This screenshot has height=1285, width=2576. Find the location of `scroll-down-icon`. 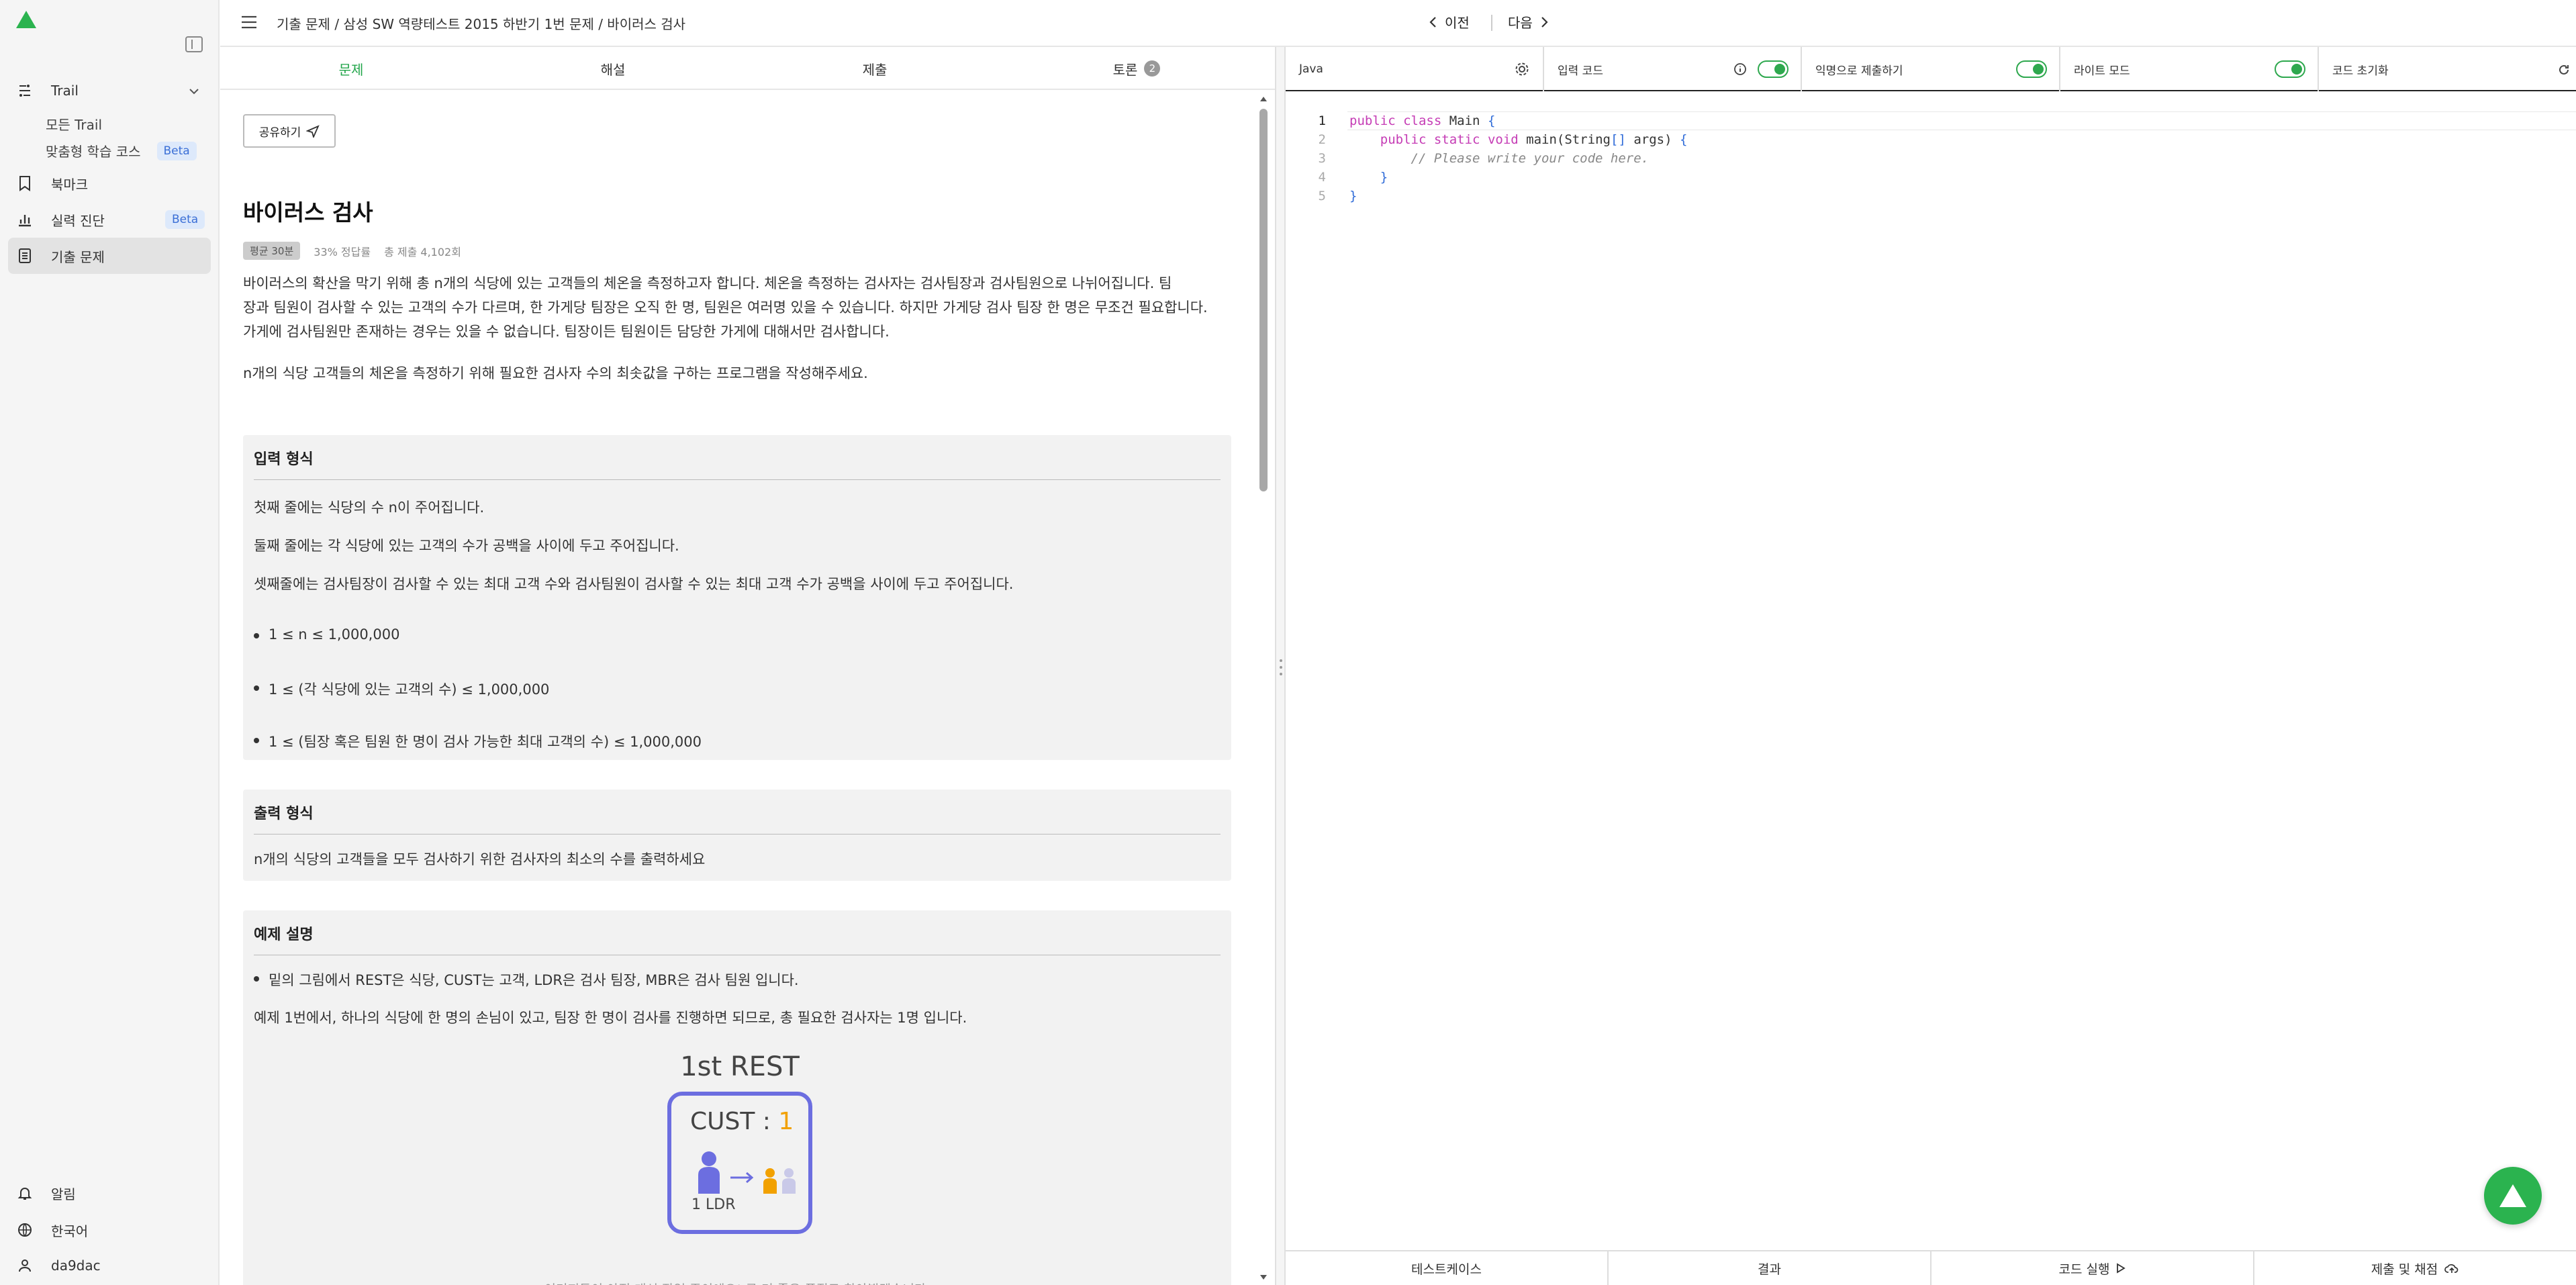

scroll-down-icon is located at coordinates (1263, 1278).